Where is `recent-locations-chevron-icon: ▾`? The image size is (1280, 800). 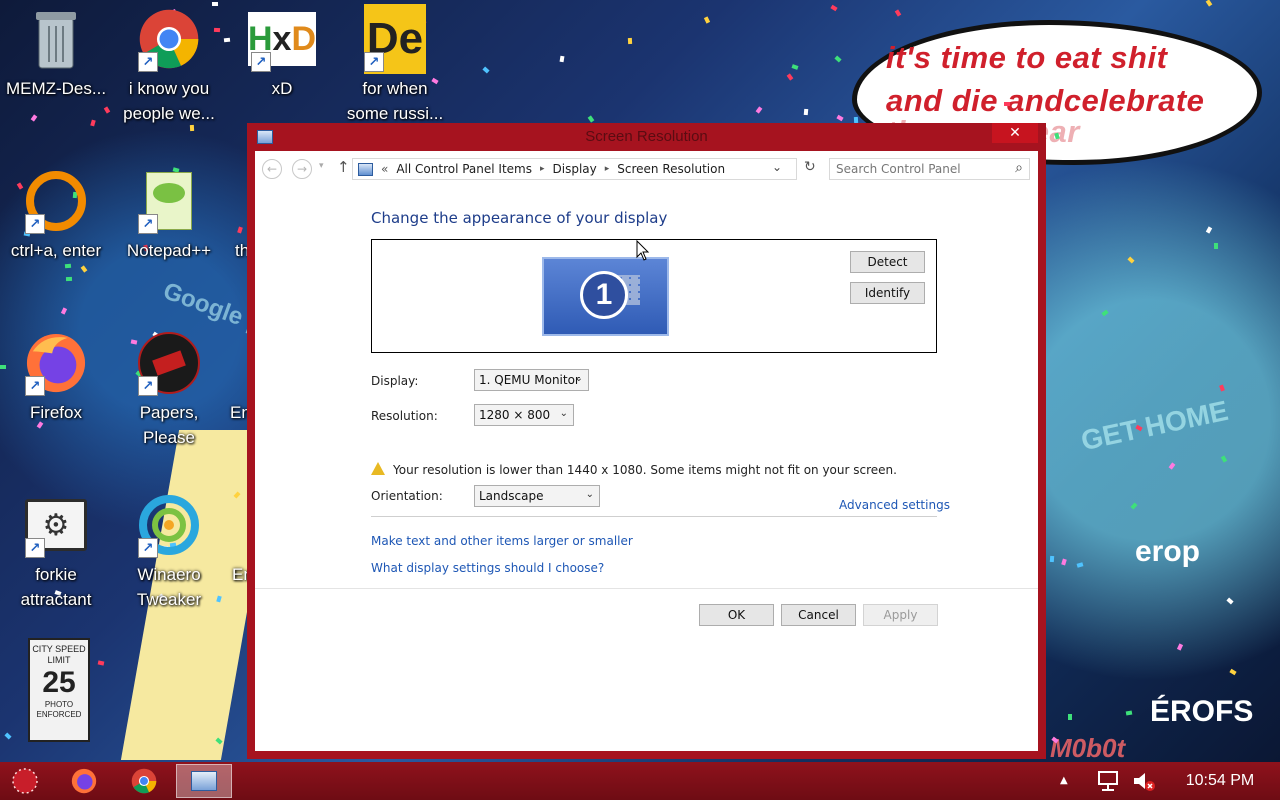 recent-locations-chevron-icon: ▾ is located at coordinates (321, 166).